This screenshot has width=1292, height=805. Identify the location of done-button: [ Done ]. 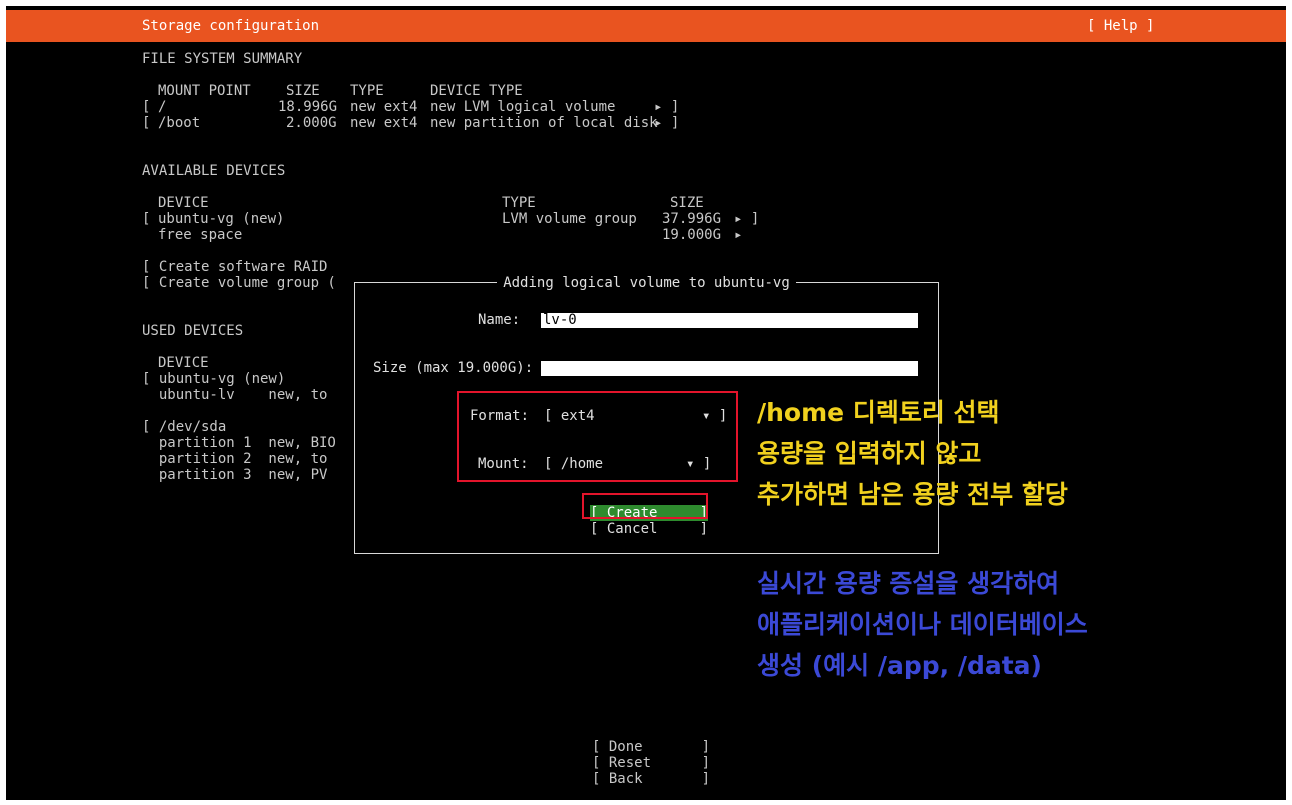
(651, 747).